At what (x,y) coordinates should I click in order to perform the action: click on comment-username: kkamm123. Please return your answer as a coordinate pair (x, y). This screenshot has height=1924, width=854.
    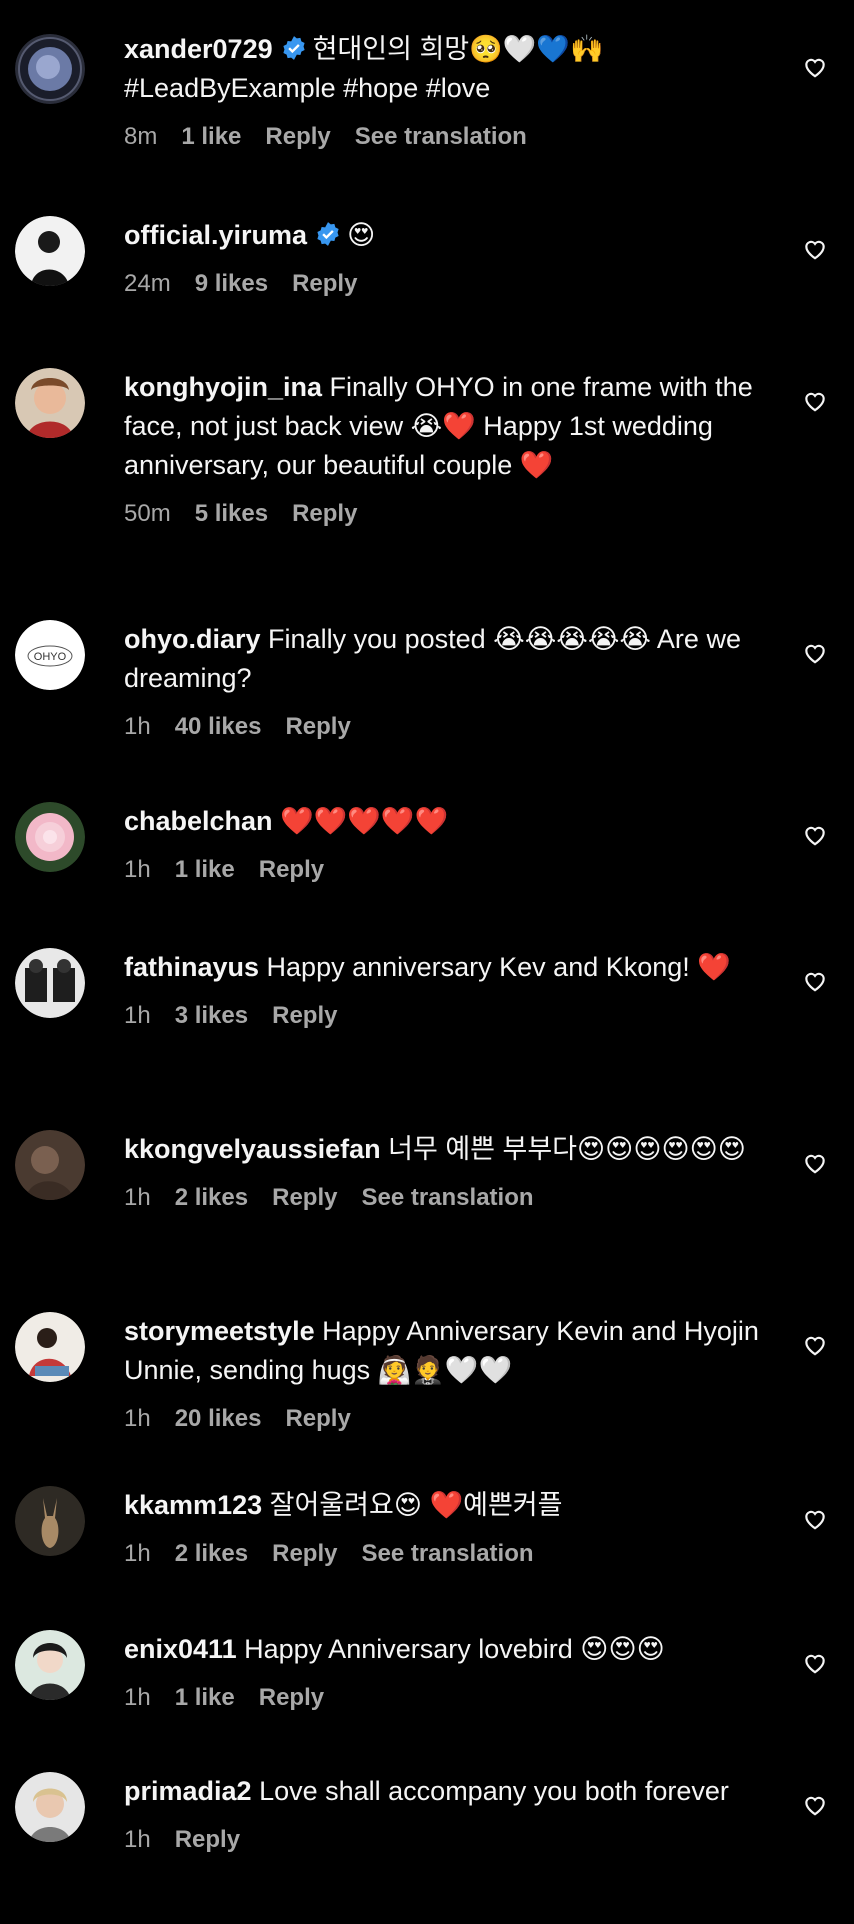
    Looking at the image, I should click on (193, 1505).